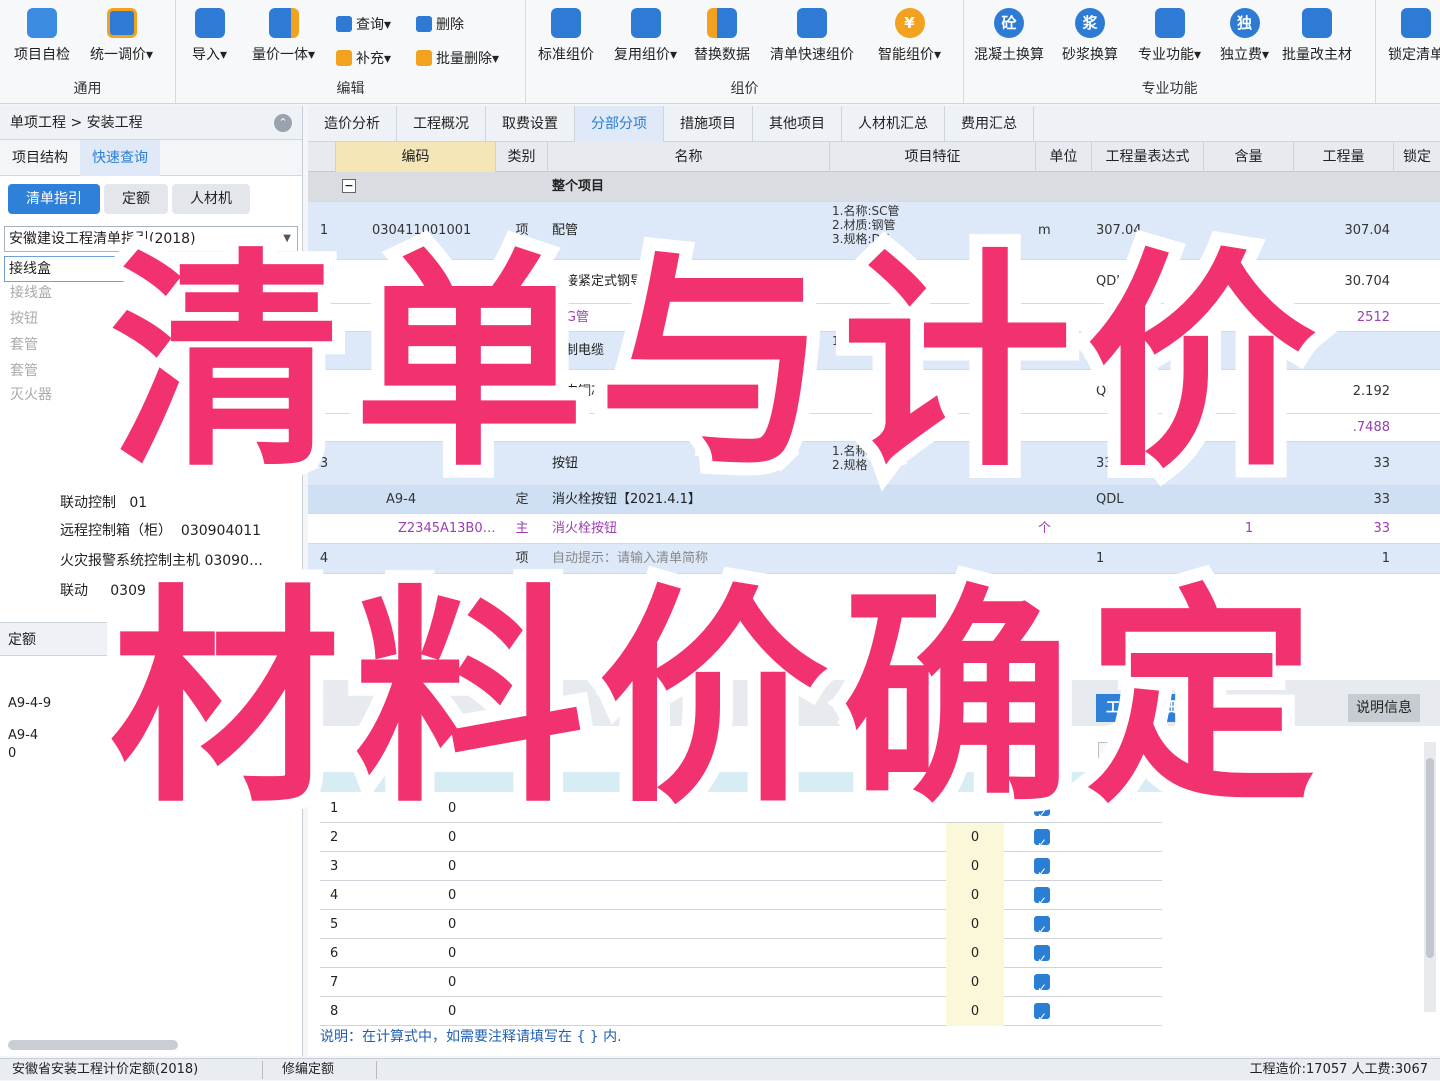  I want to click on tab-fee-settings: 取费设置, so click(530, 124).